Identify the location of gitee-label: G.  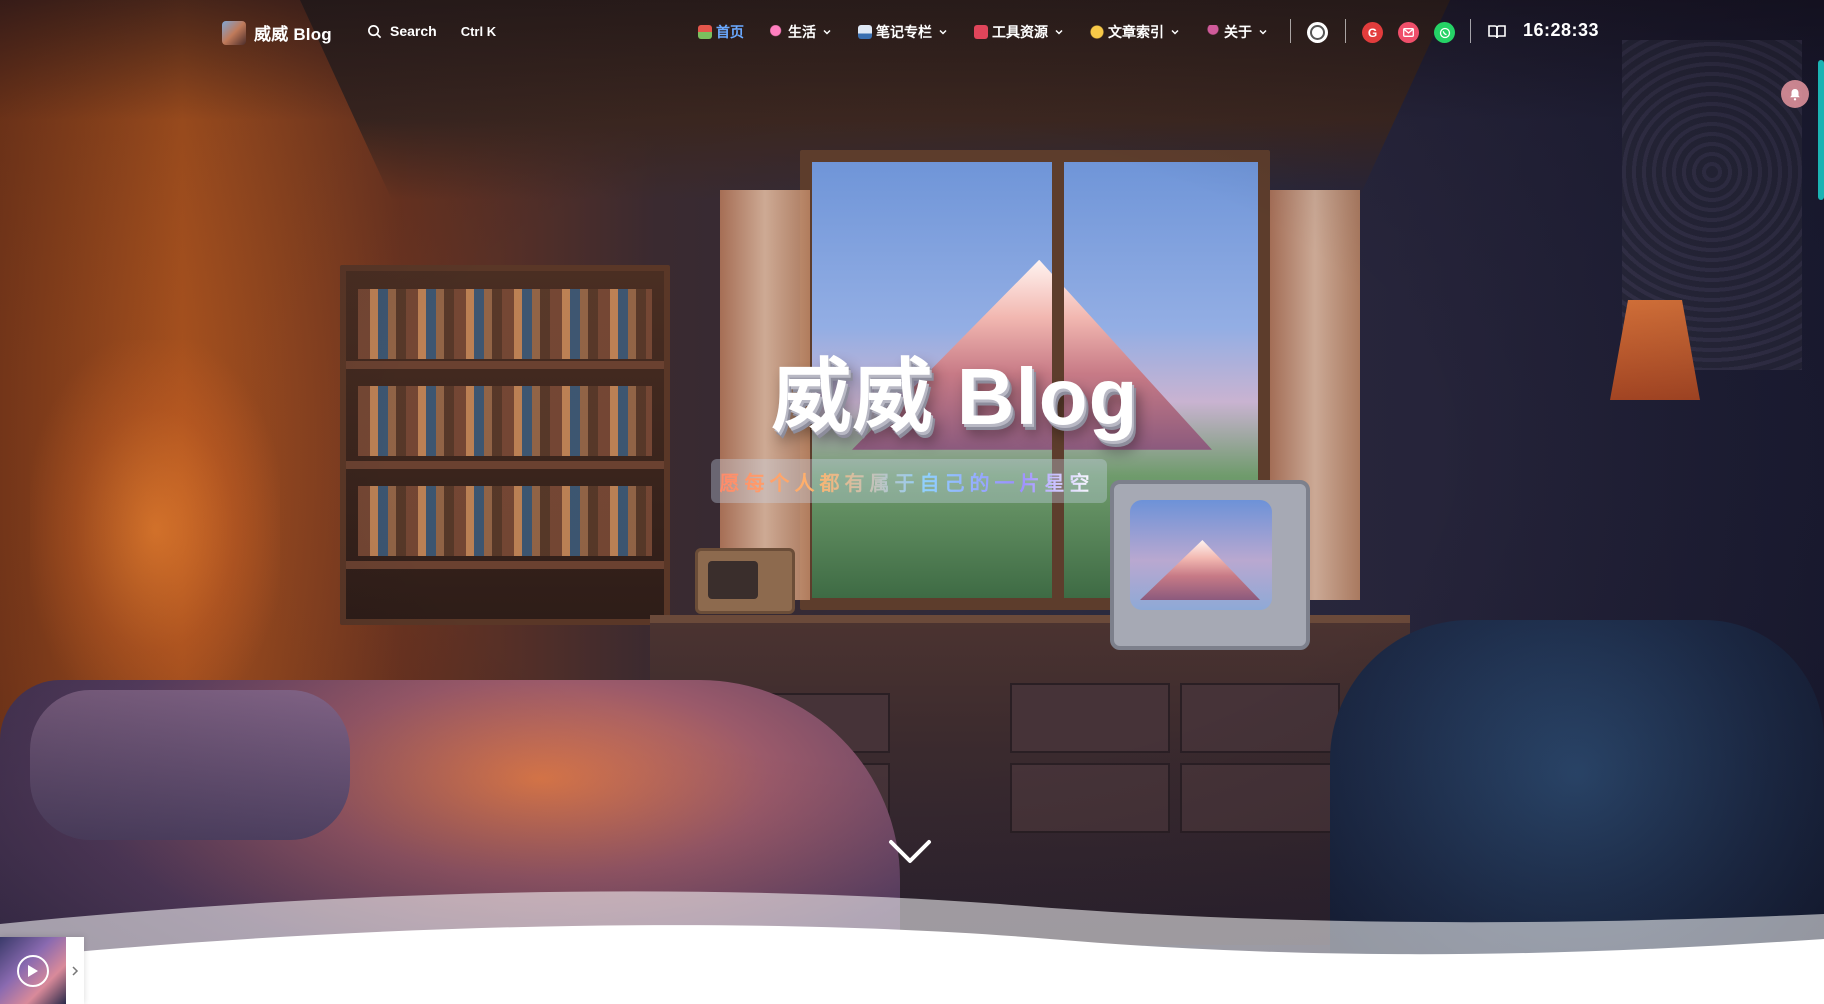
(1372, 32).